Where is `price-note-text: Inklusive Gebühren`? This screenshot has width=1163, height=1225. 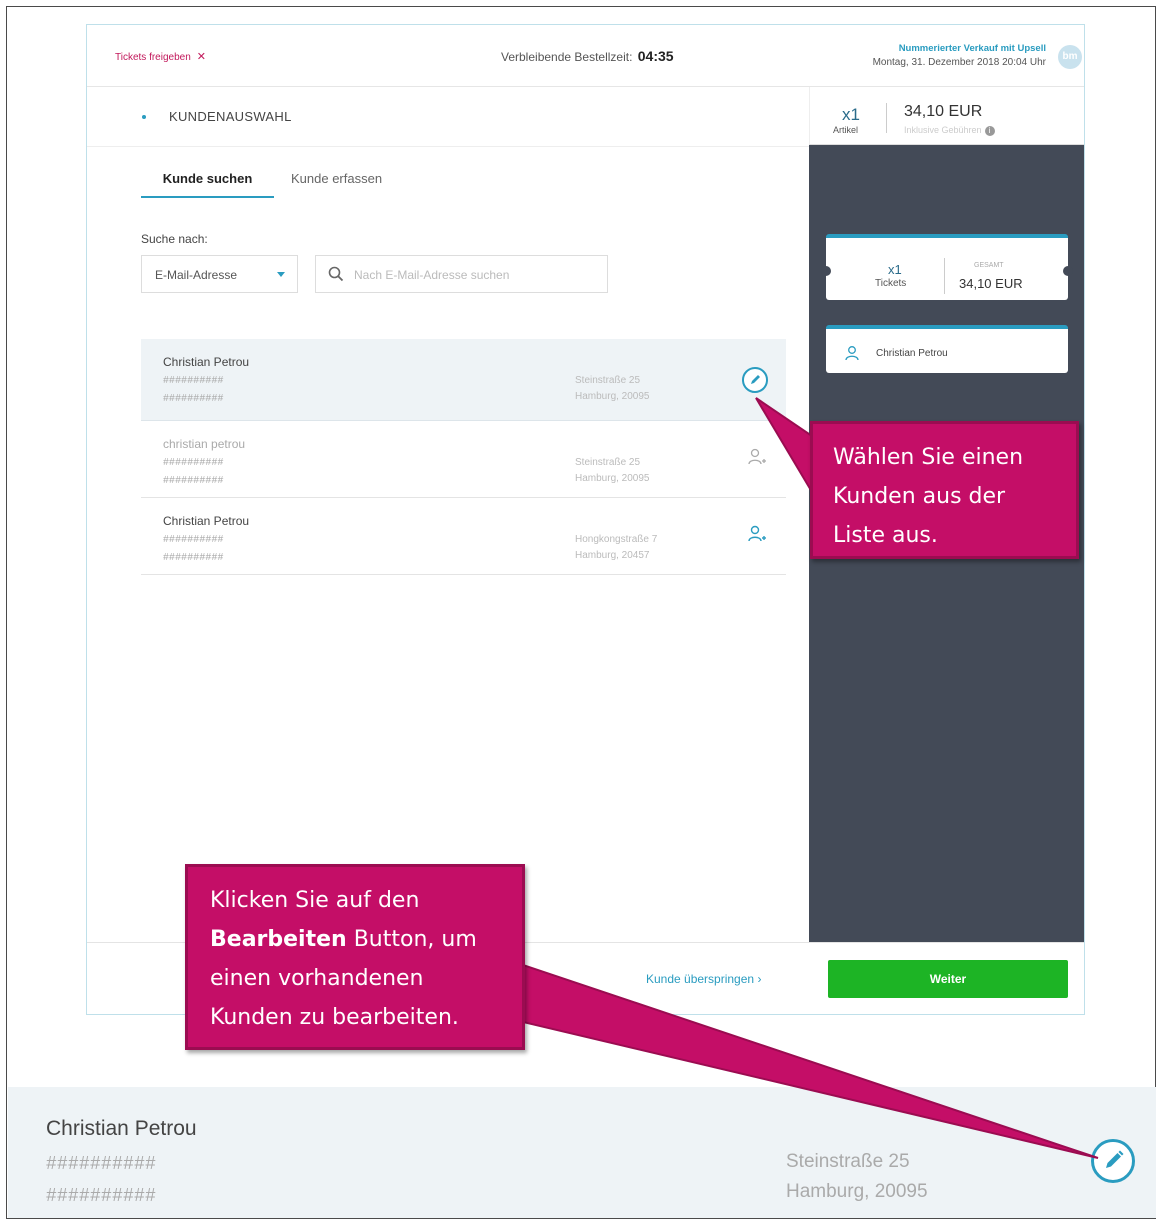
price-note-text: Inklusive Gebühren is located at coordinates (943, 130).